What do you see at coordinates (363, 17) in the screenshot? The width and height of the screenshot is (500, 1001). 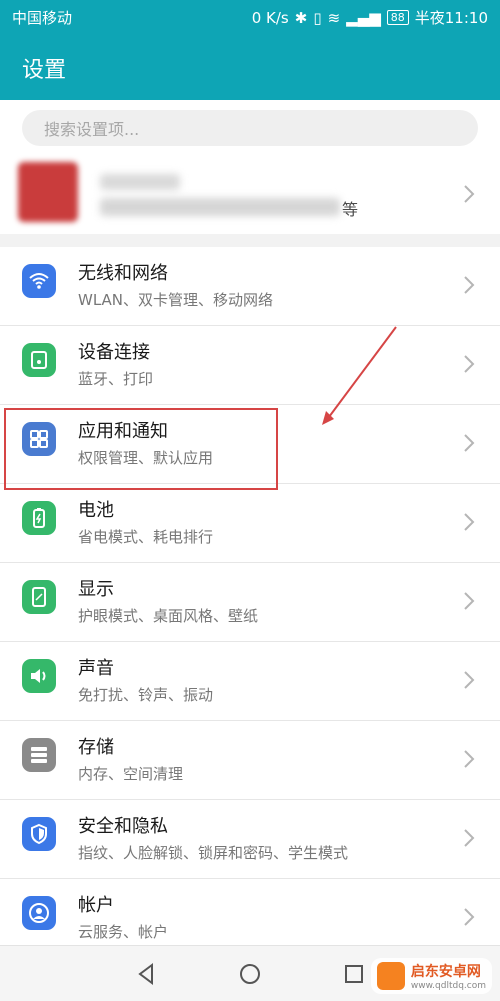 I see `cell-signal-icon: ▂▄▆` at bounding box center [363, 17].